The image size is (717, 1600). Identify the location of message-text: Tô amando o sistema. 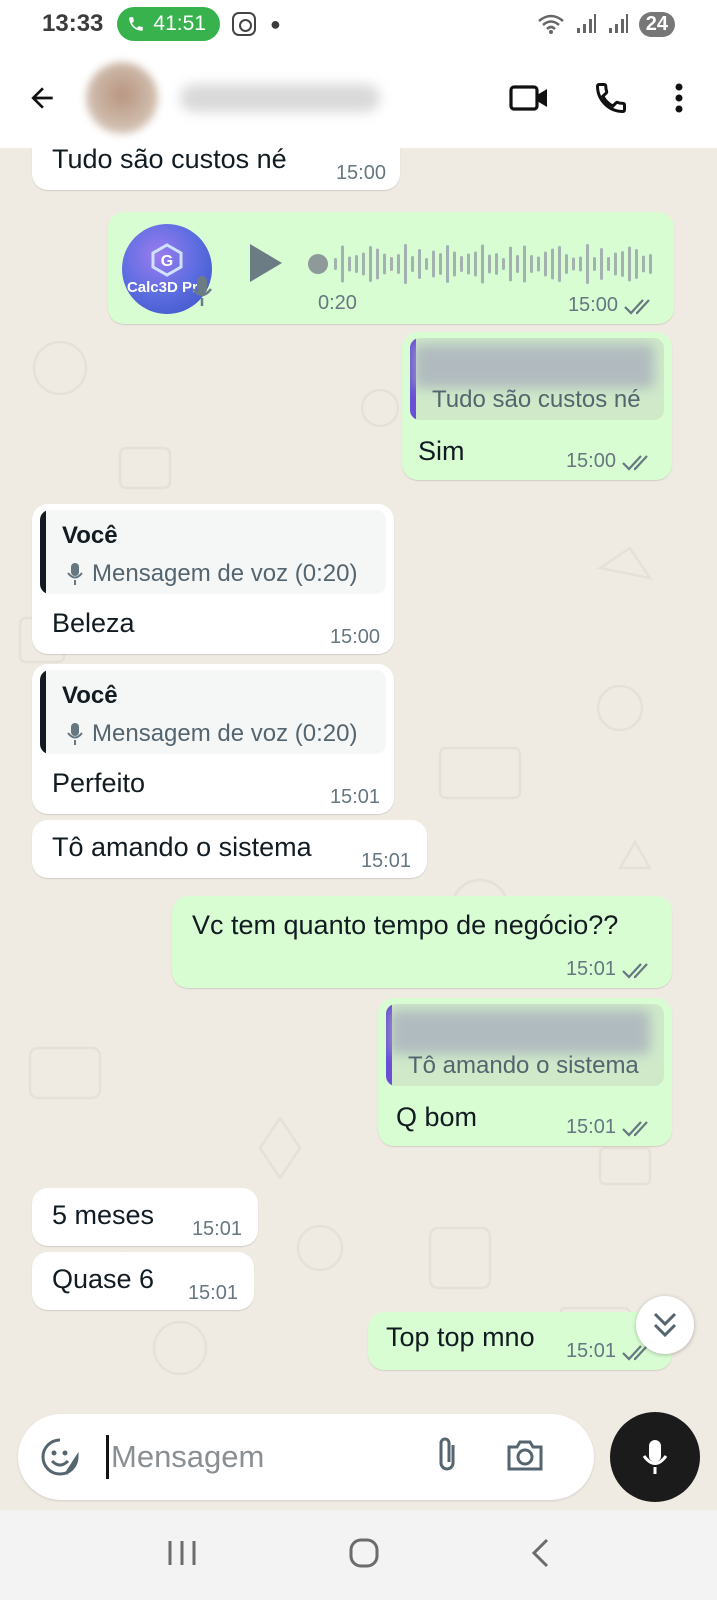
(182, 847).